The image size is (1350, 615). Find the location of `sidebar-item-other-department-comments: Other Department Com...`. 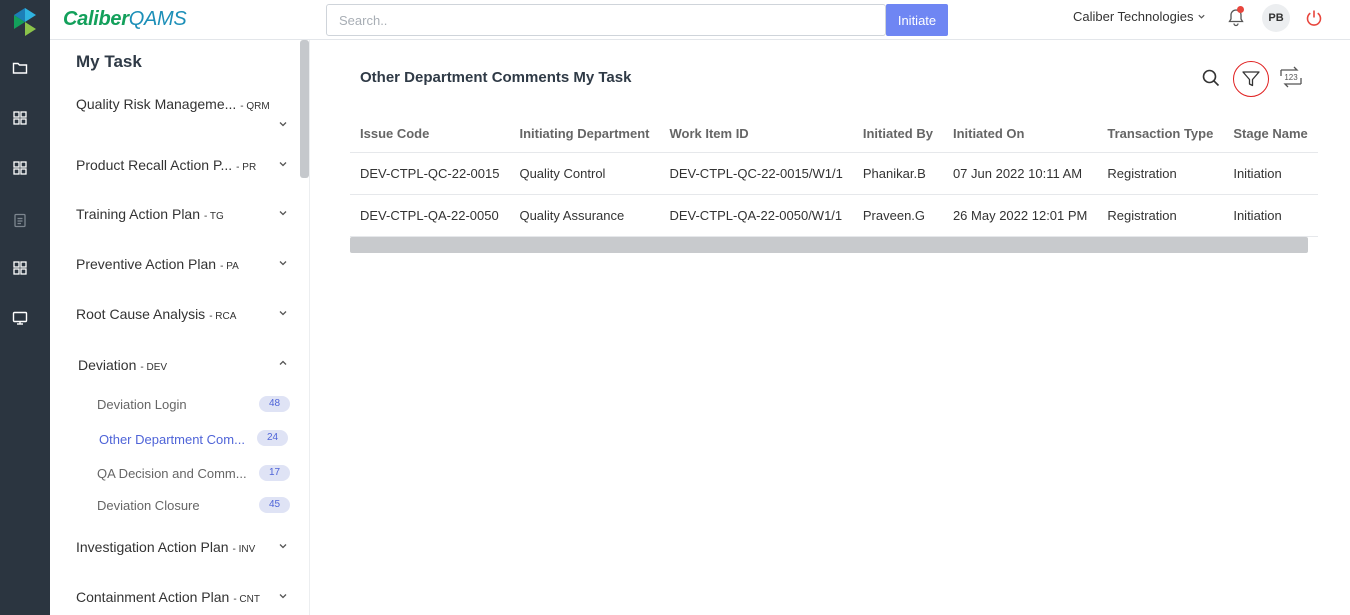

sidebar-item-other-department-comments: Other Department Com... is located at coordinates (172, 439).